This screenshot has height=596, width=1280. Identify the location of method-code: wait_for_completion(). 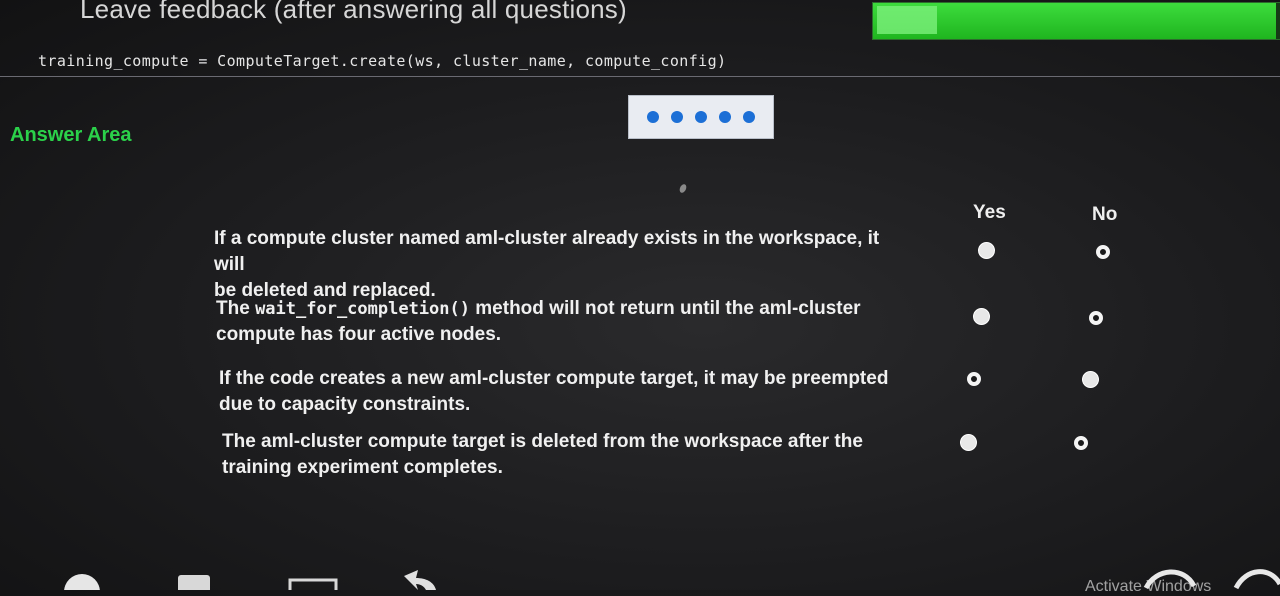
(362, 309).